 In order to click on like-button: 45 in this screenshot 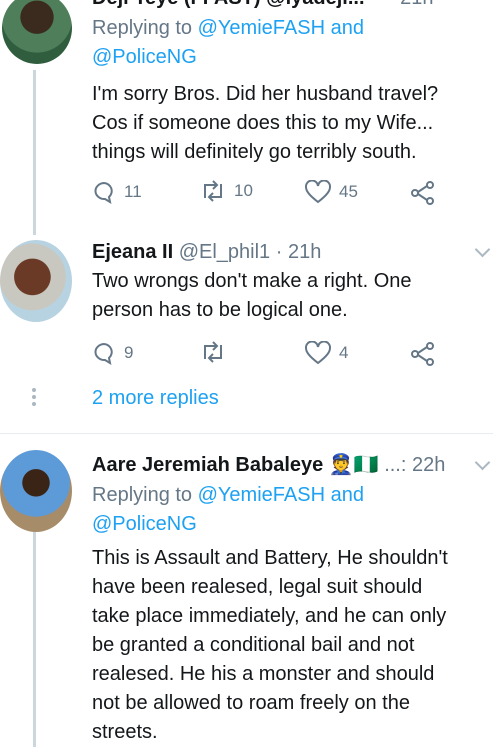, I will do `click(331, 192)`.